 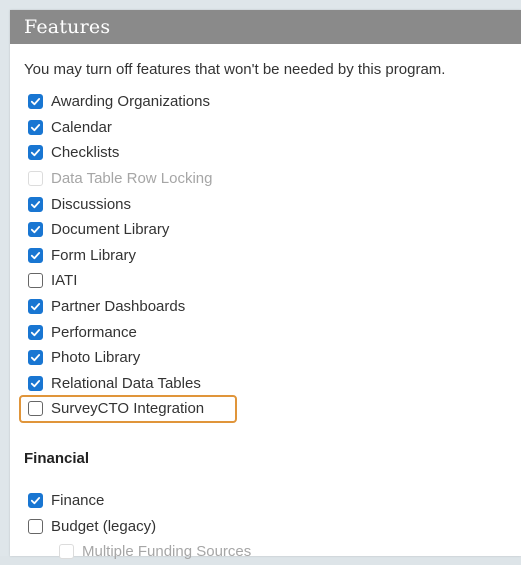 What do you see at coordinates (104, 526) in the screenshot?
I see `checkbox-label: Budget (legacy)` at bounding box center [104, 526].